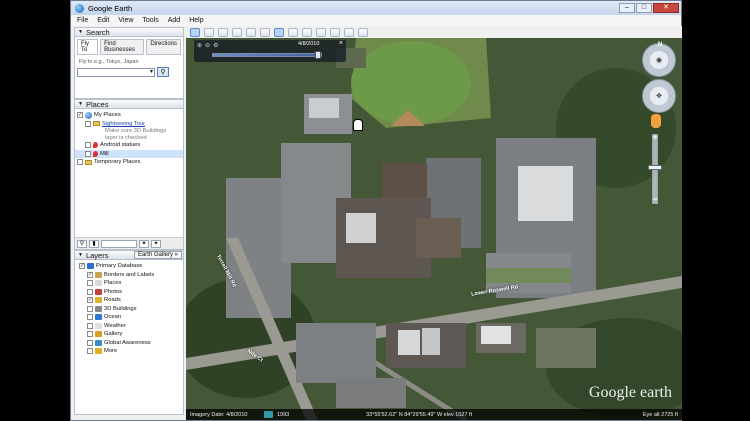  What do you see at coordinates (163, 47) in the screenshot?
I see `tab-directions: Directions` at bounding box center [163, 47].